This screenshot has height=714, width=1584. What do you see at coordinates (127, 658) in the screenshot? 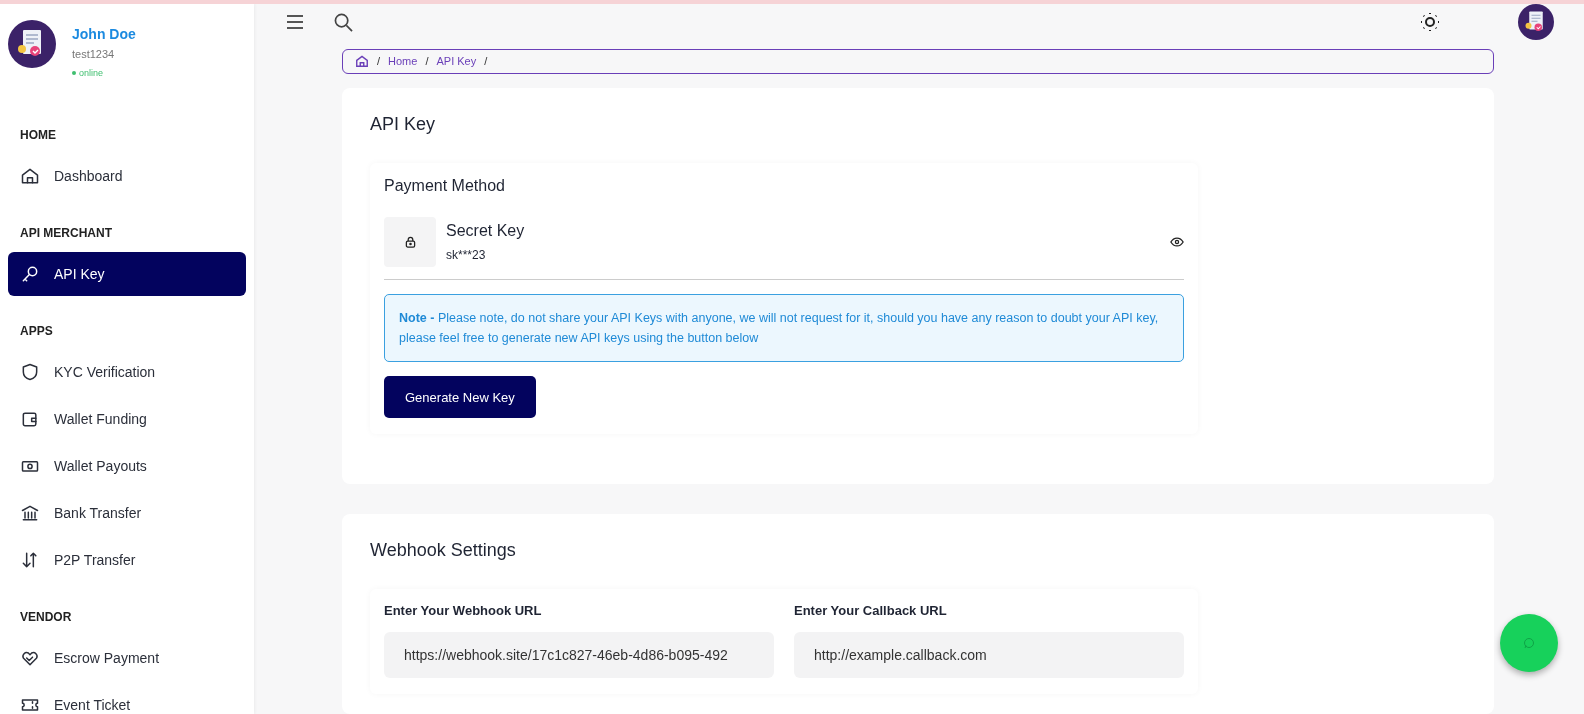
I see `sidebar-item: Escrow Payment` at bounding box center [127, 658].